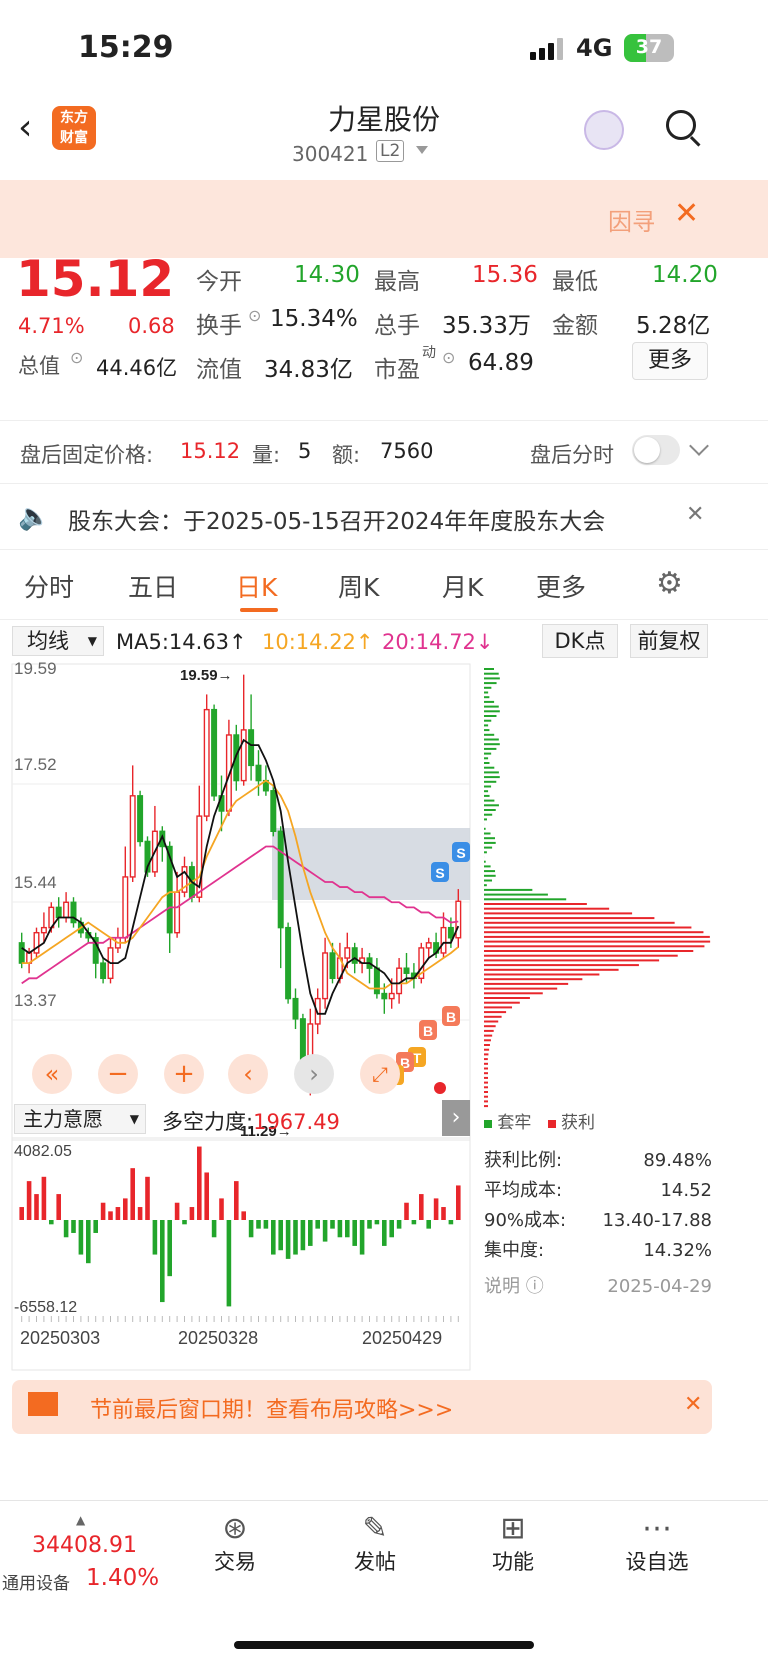  Describe the element at coordinates (669, 583) in the screenshot. I see `gear-icon: ⚙` at that location.